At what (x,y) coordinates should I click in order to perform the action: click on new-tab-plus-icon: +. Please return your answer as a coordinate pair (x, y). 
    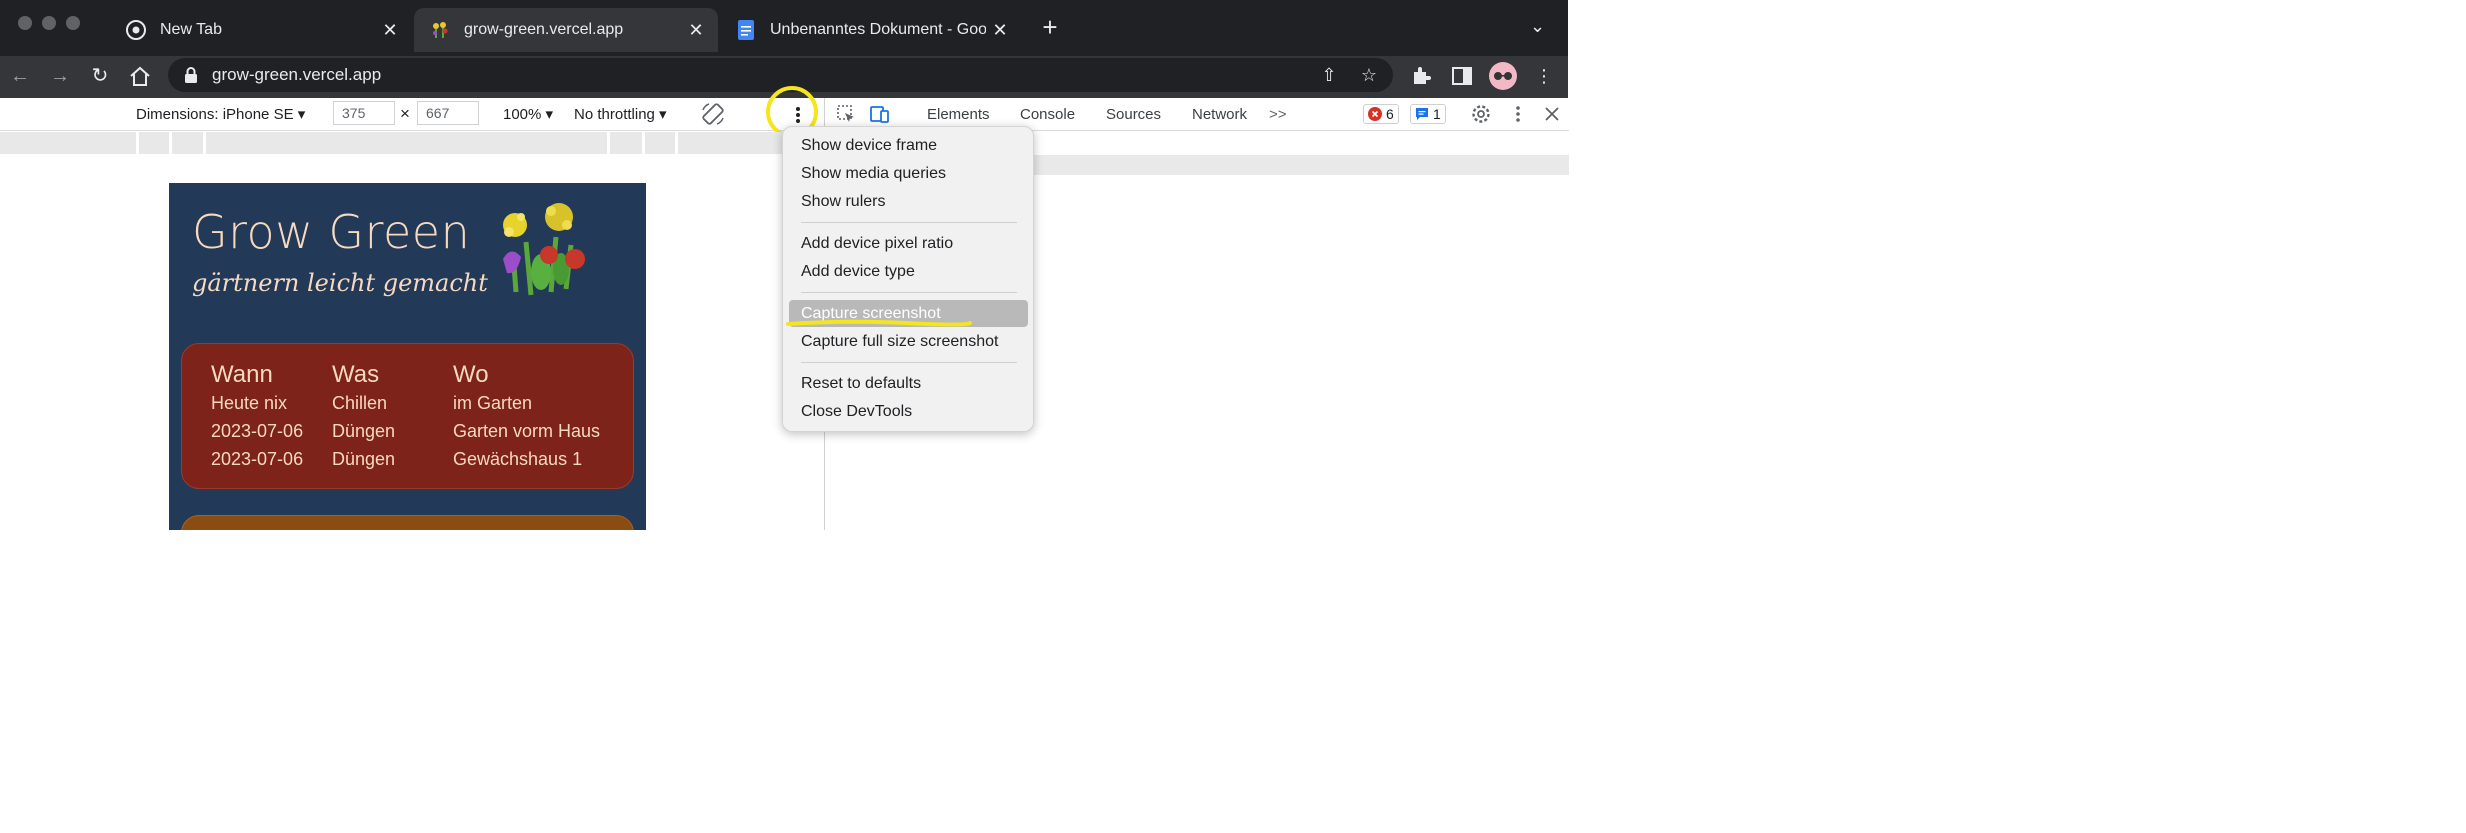
    Looking at the image, I should click on (1050, 28).